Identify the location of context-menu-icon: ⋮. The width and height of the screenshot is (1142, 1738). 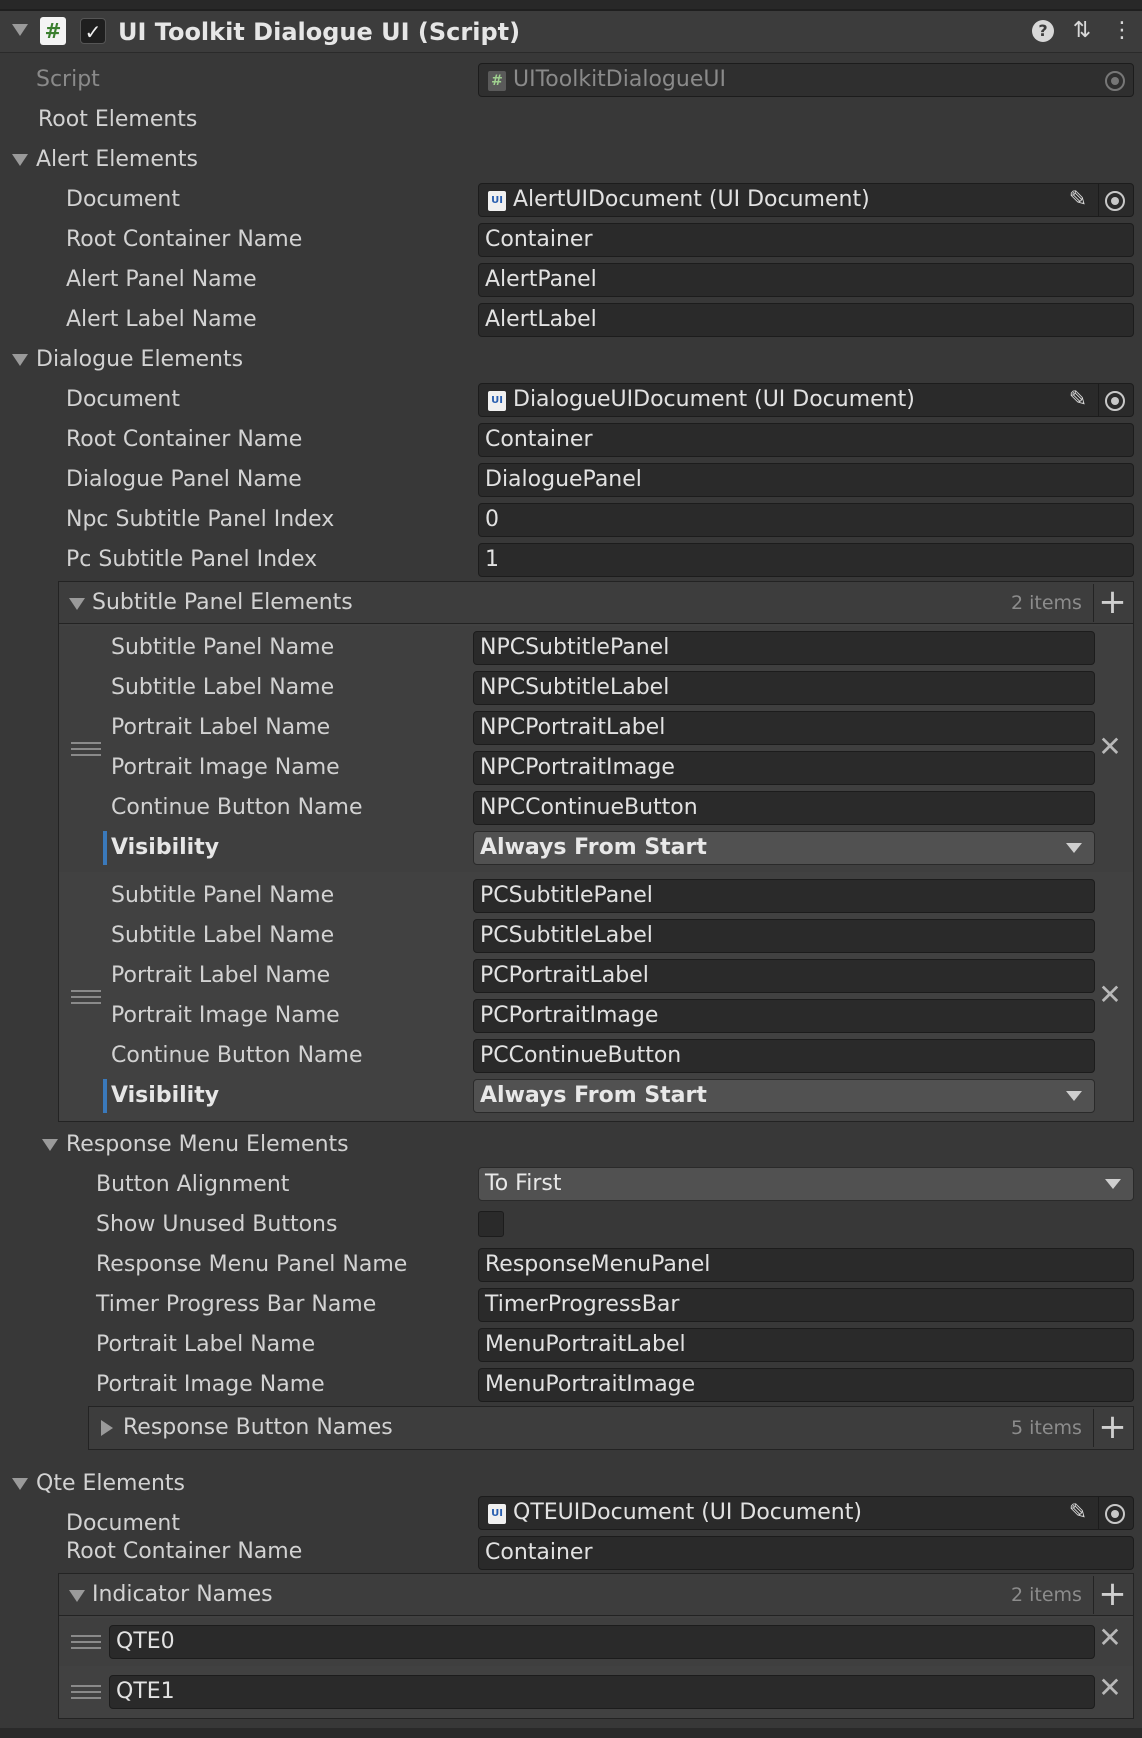
(1122, 31).